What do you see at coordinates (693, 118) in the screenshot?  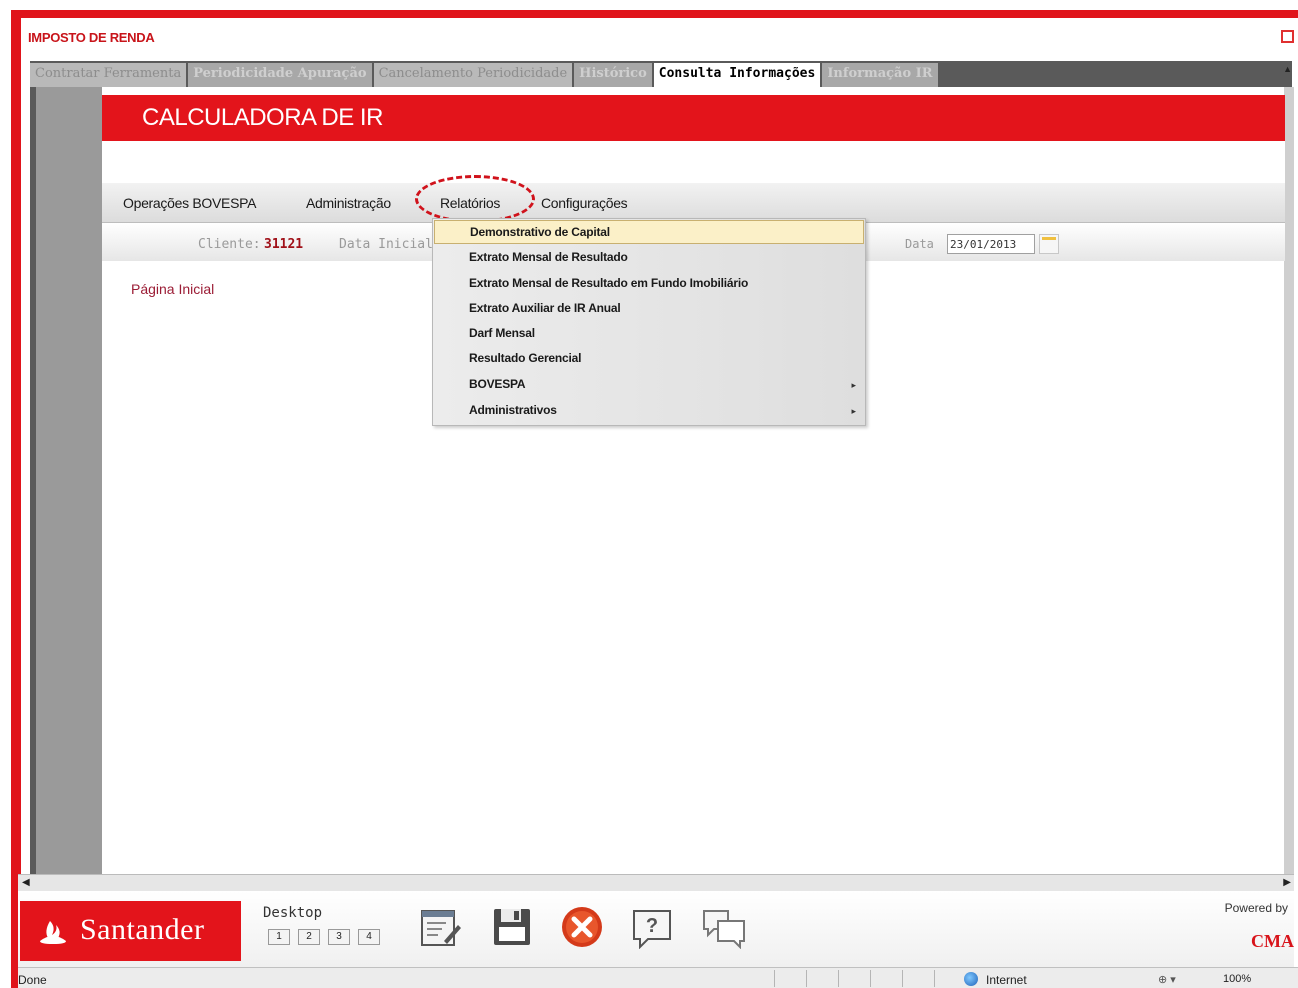 I see `app-header: CALCULADORA DE IR` at bounding box center [693, 118].